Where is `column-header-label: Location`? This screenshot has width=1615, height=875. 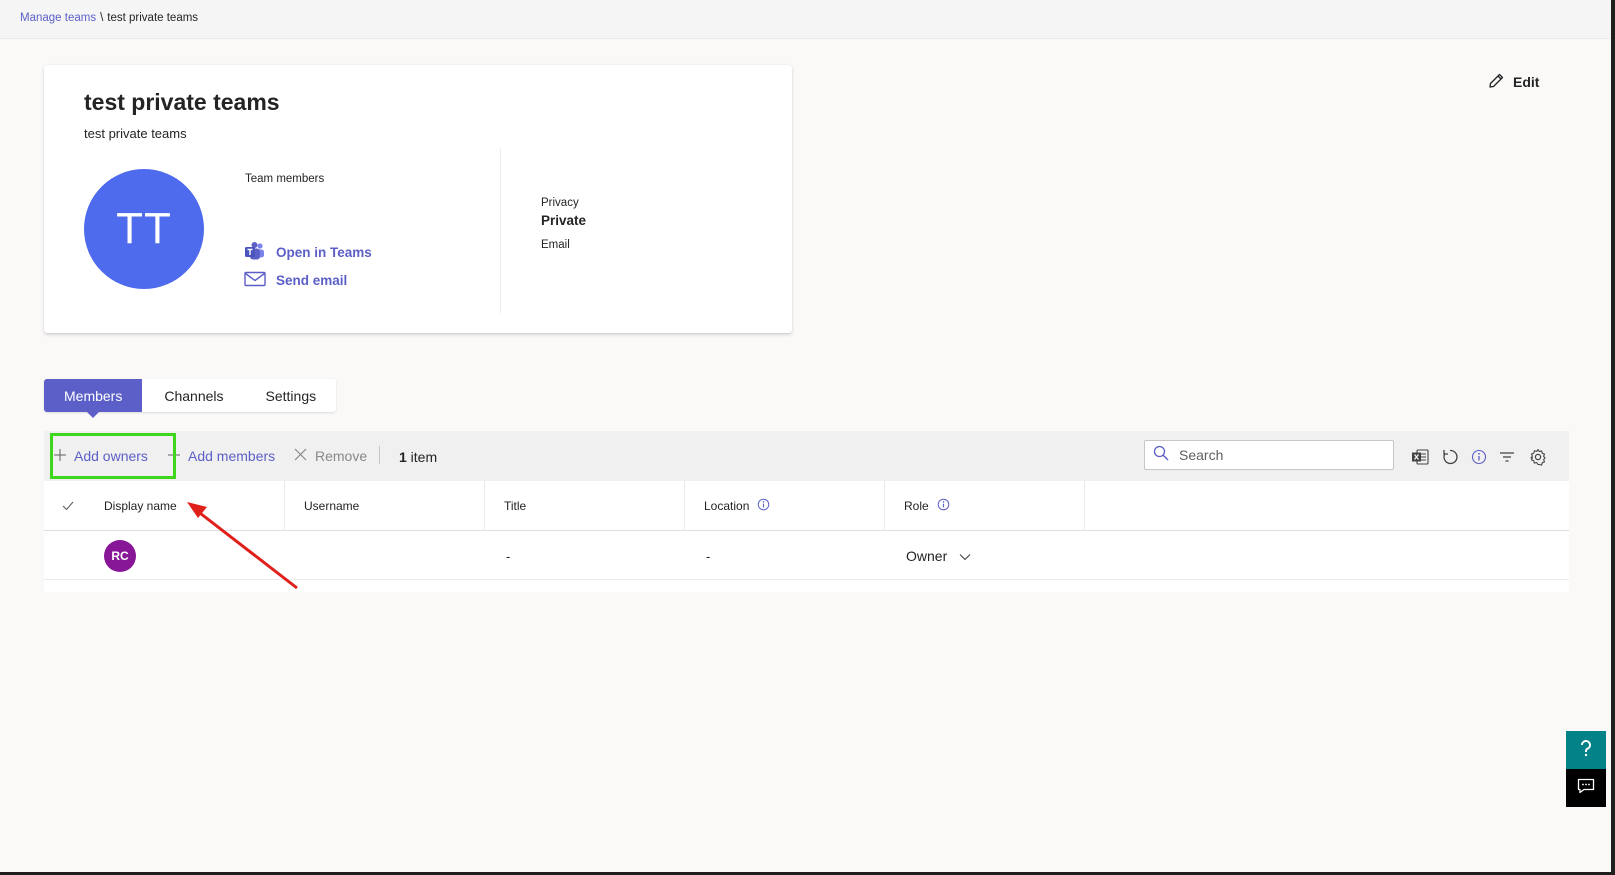 column-header-label: Location is located at coordinates (727, 506).